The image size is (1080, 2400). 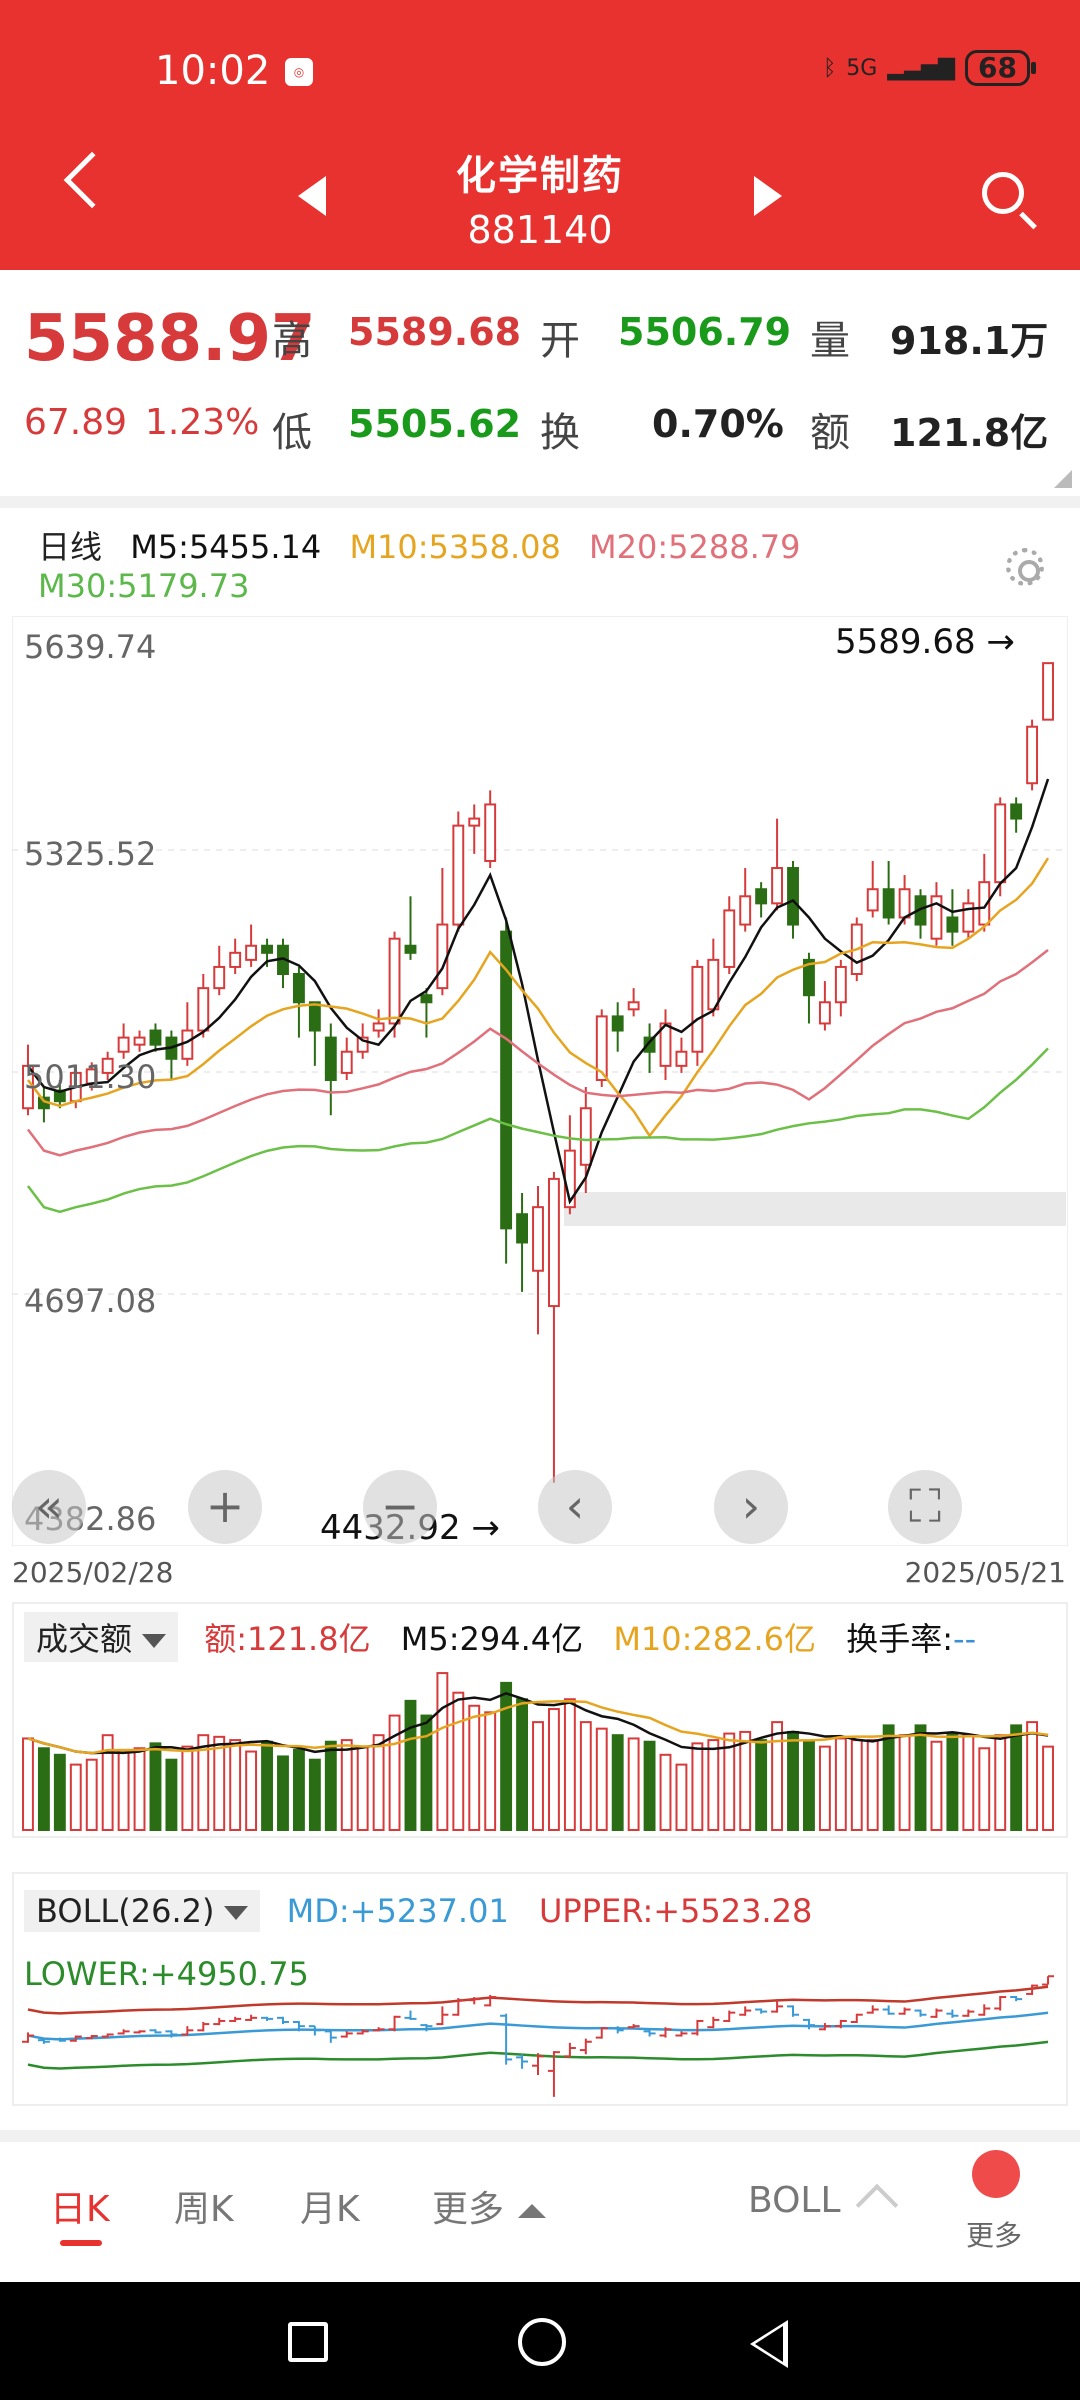 What do you see at coordinates (540, 230) in the screenshot?
I see `stock-code: 881140` at bounding box center [540, 230].